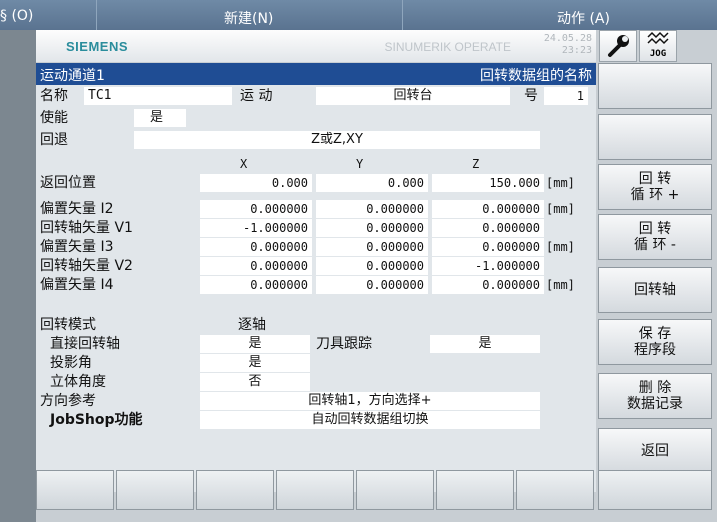 The height and width of the screenshot is (522, 717). I want to click on axis-v2-label: 回转轴矢量 V2, so click(86, 266).